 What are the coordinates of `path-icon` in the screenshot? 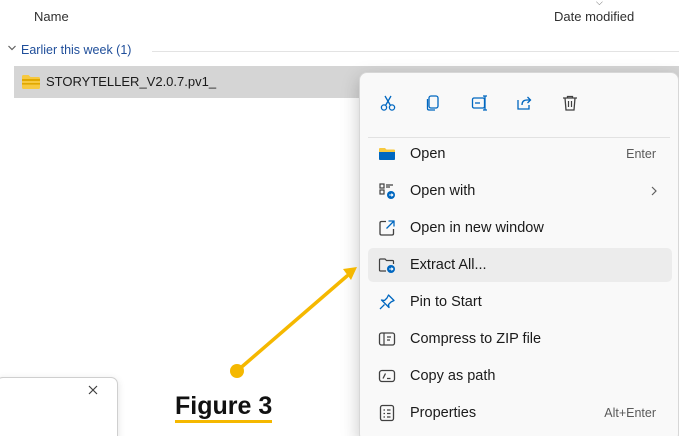 It's located at (387, 376).